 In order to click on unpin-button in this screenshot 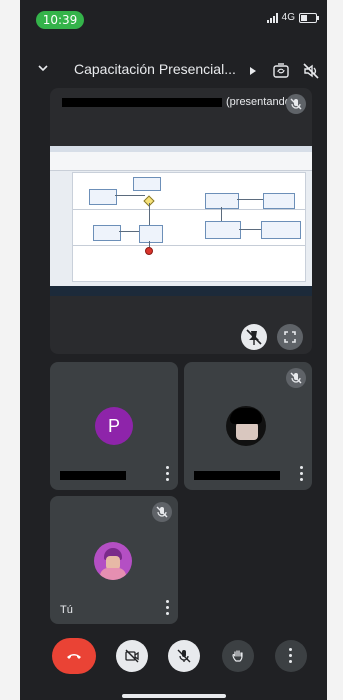, I will do `click(254, 337)`.